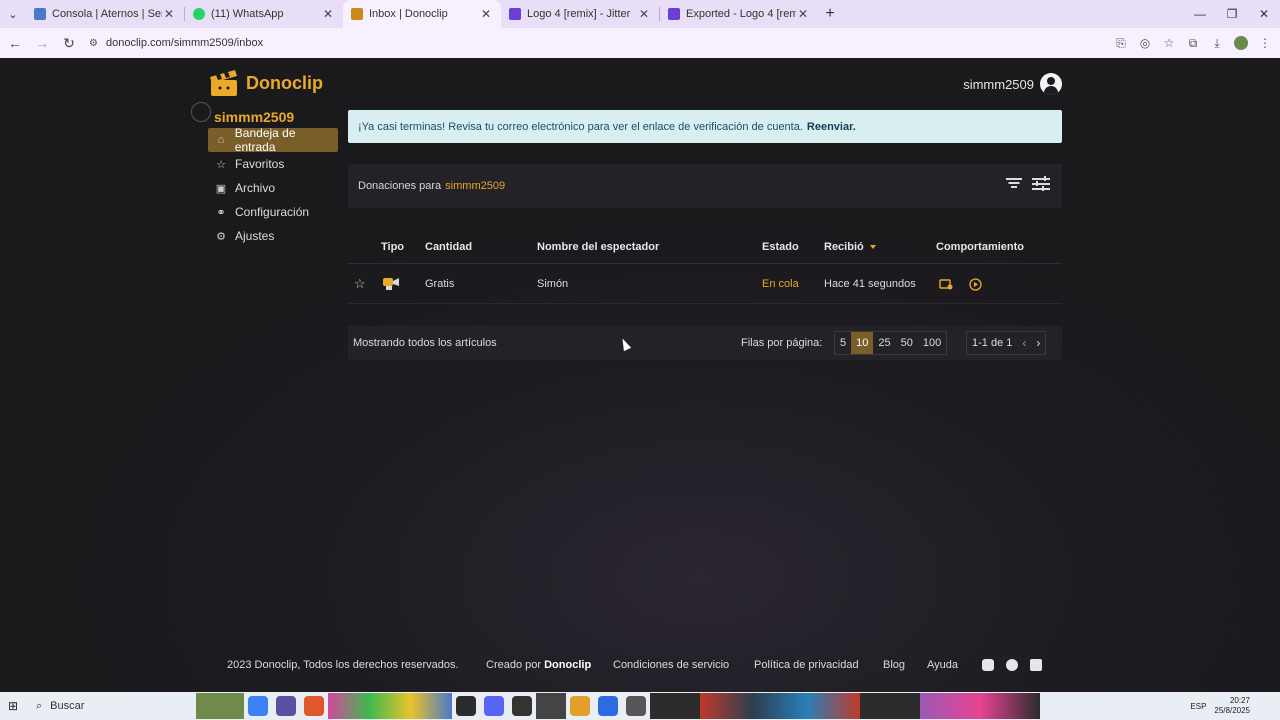 The width and height of the screenshot is (1280, 720). What do you see at coordinates (580, 14) in the screenshot?
I see `browser-tab: Logo 4 [remix] - Jitter ✕` at bounding box center [580, 14].